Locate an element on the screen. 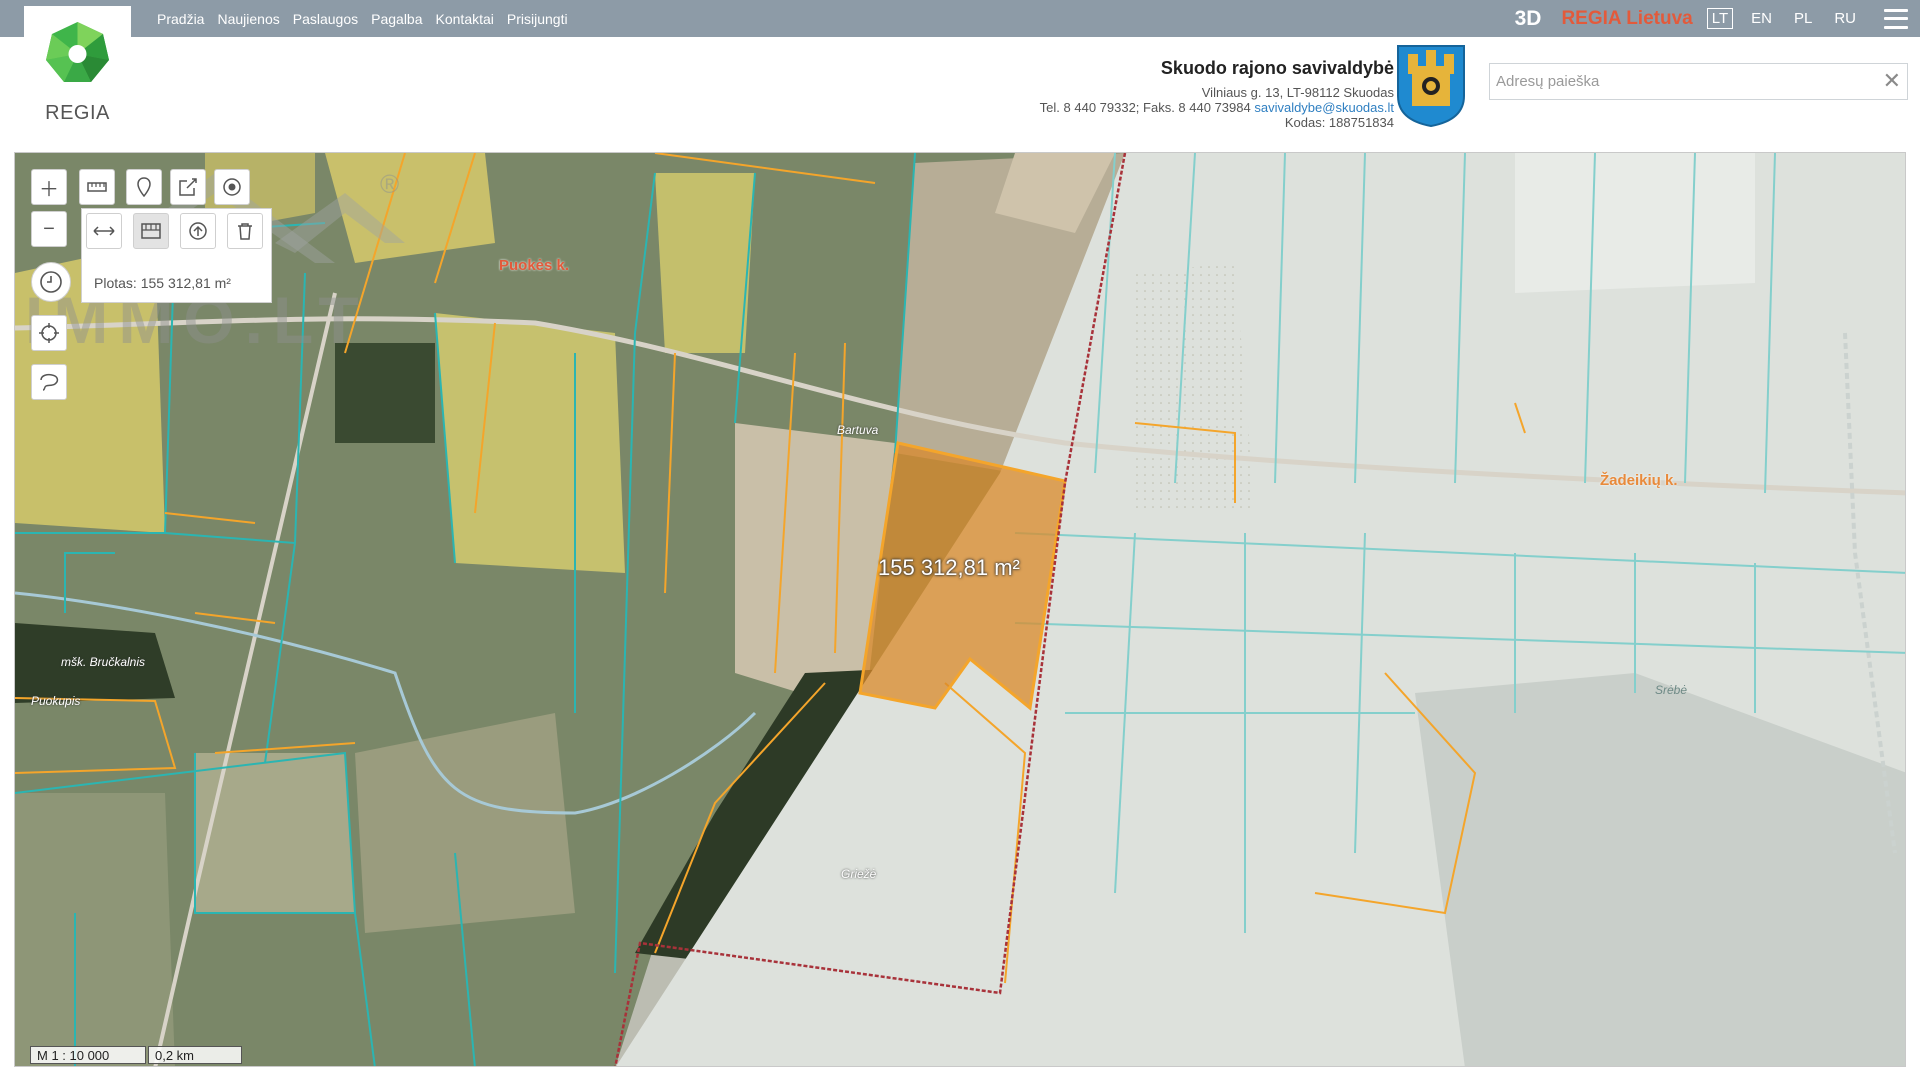 The height and width of the screenshot is (1080, 1920). distance-icon is located at coordinates (104, 231).